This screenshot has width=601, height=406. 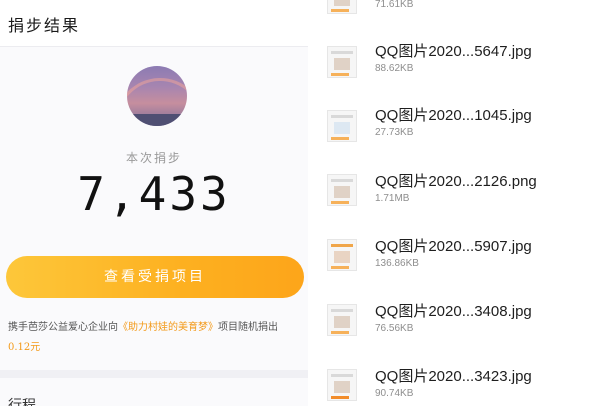 What do you see at coordinates (454, 126) in the screenshot?
I see `file-list-item: QQ图片2020...1045.jpg 27.73KB` at bounding box center [454, 126].